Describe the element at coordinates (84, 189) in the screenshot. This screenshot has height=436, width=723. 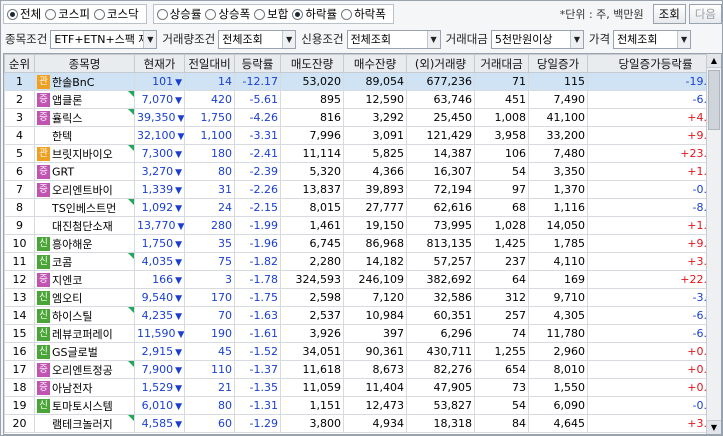
I see `stock-name-cell: 증 오리엔트바이` at that location.